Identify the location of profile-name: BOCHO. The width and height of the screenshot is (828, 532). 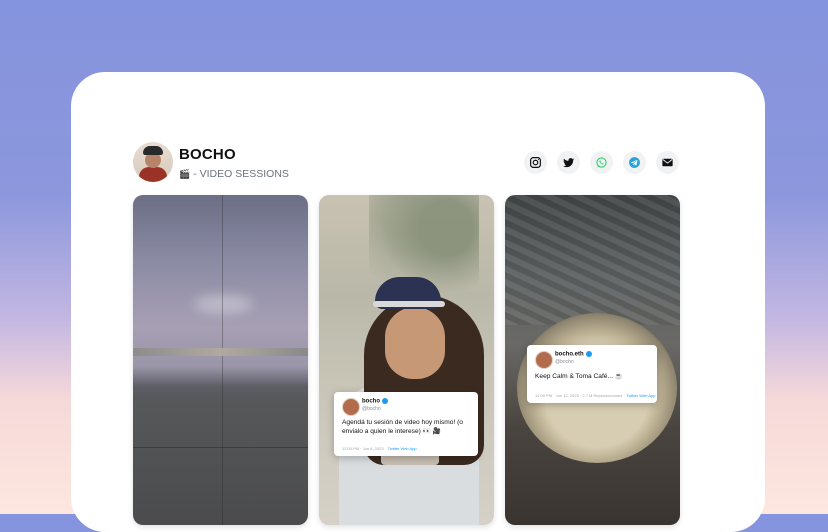
(207, 154).